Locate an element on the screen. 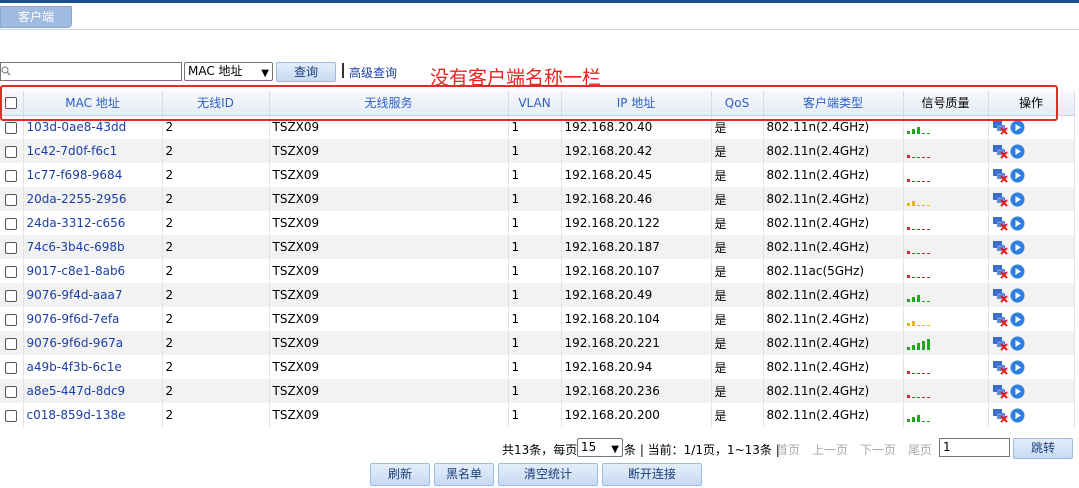  mac-cell: 9076-9f6d-967a is located at coordinates (93, 343).